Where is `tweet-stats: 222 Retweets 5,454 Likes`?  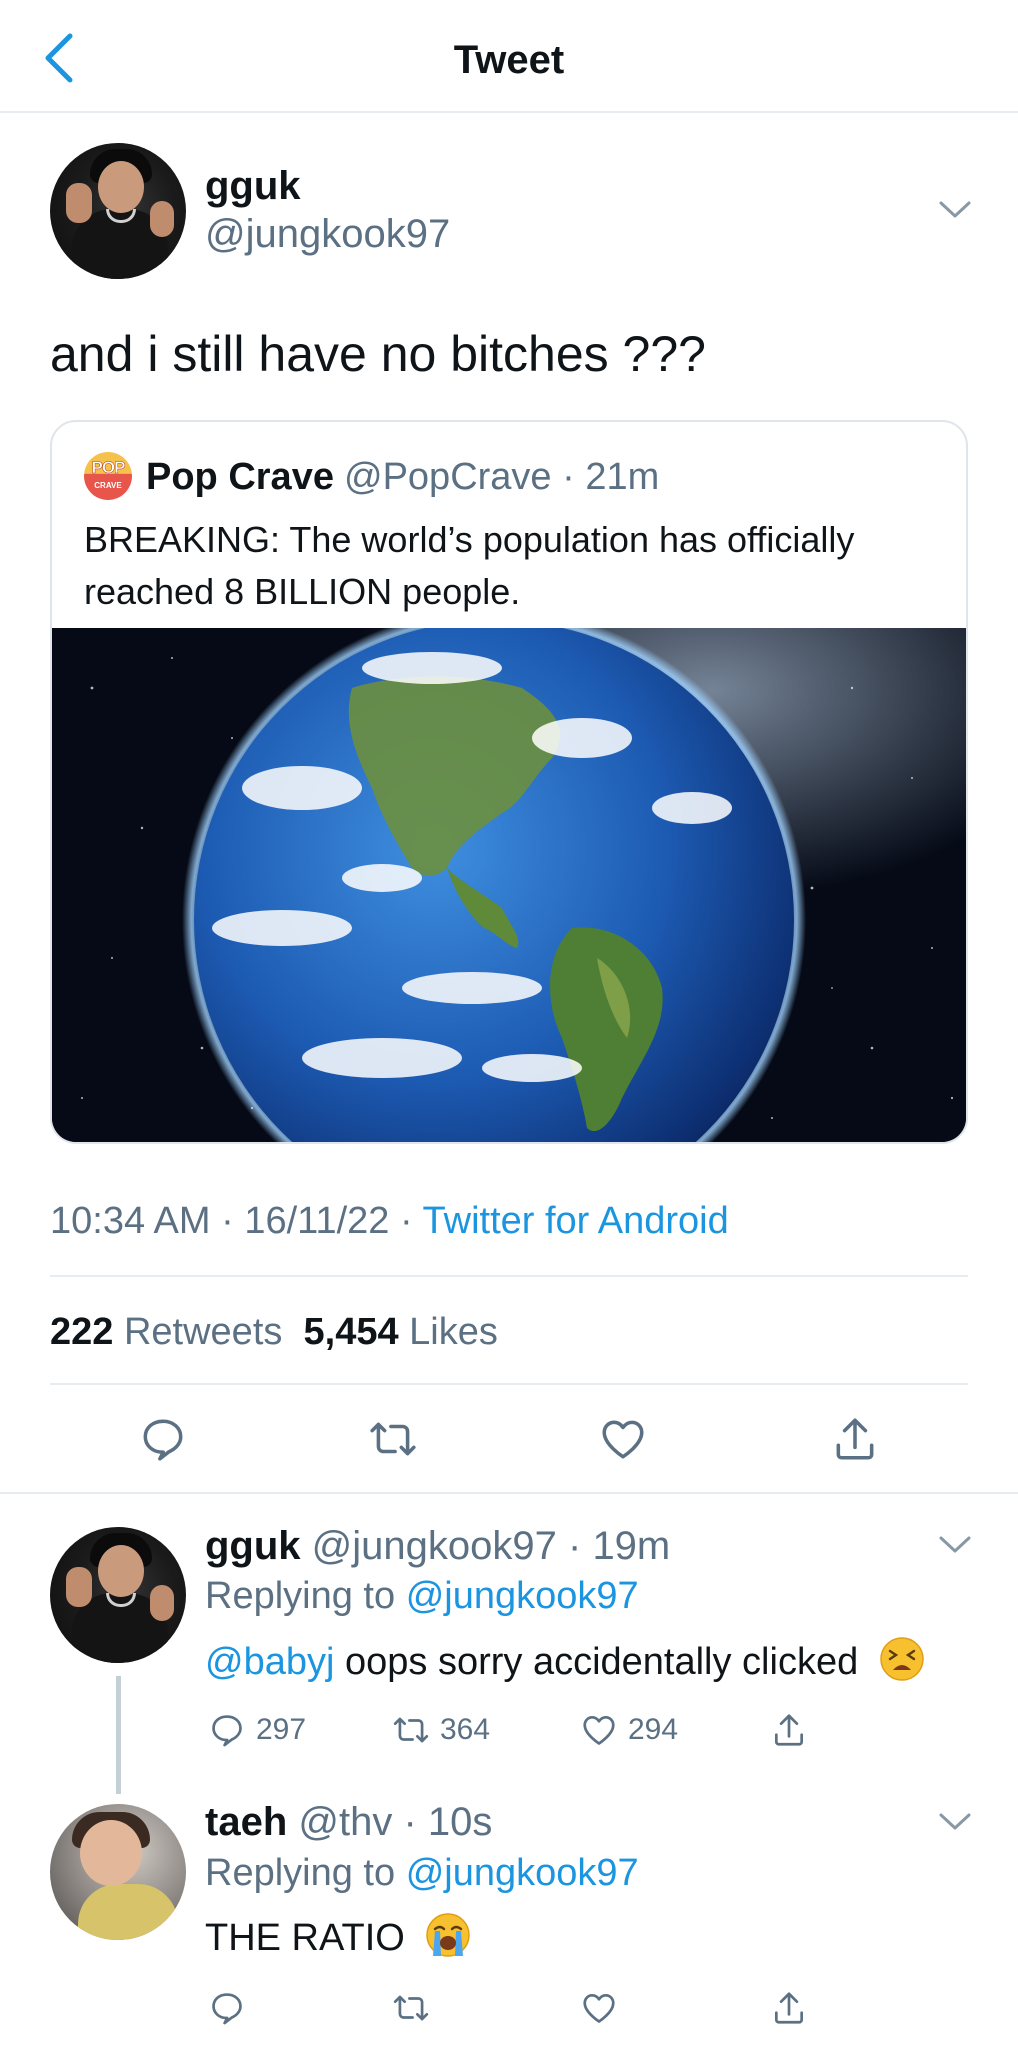 tweet-stats: 222 Retweets 5,454 Likes is located at coordinates (274, 1332).